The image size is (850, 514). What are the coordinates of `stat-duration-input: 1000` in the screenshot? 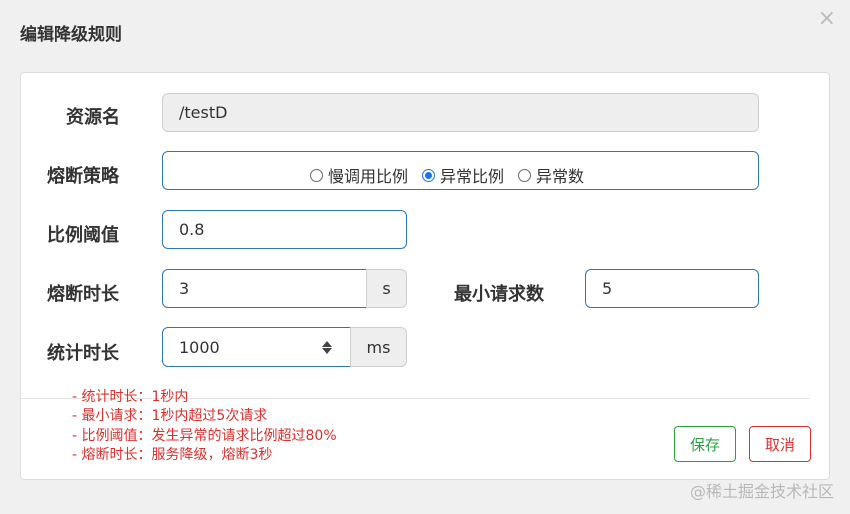 It's located at (256, 347).